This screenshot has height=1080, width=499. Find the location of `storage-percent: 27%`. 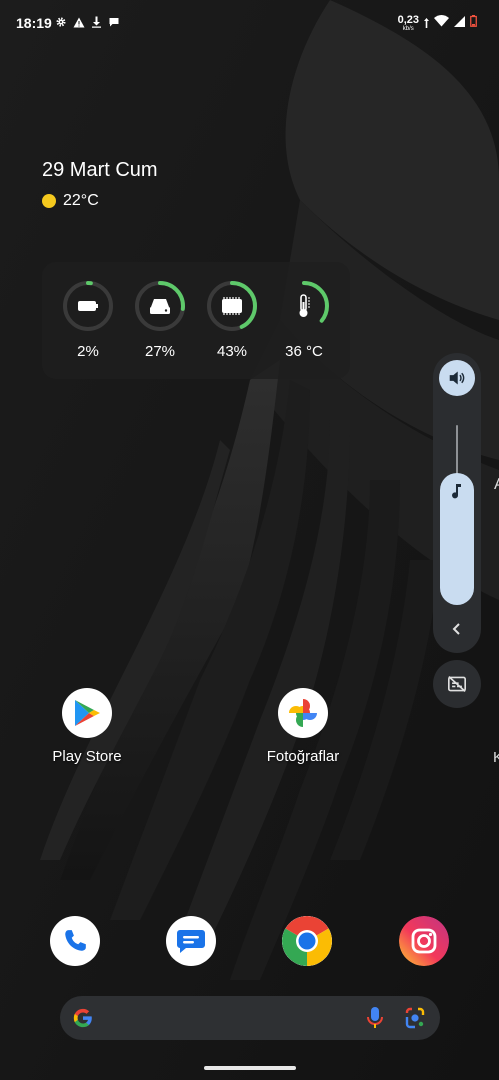

storage-percent: 27% is located at coordinates (160, 351).